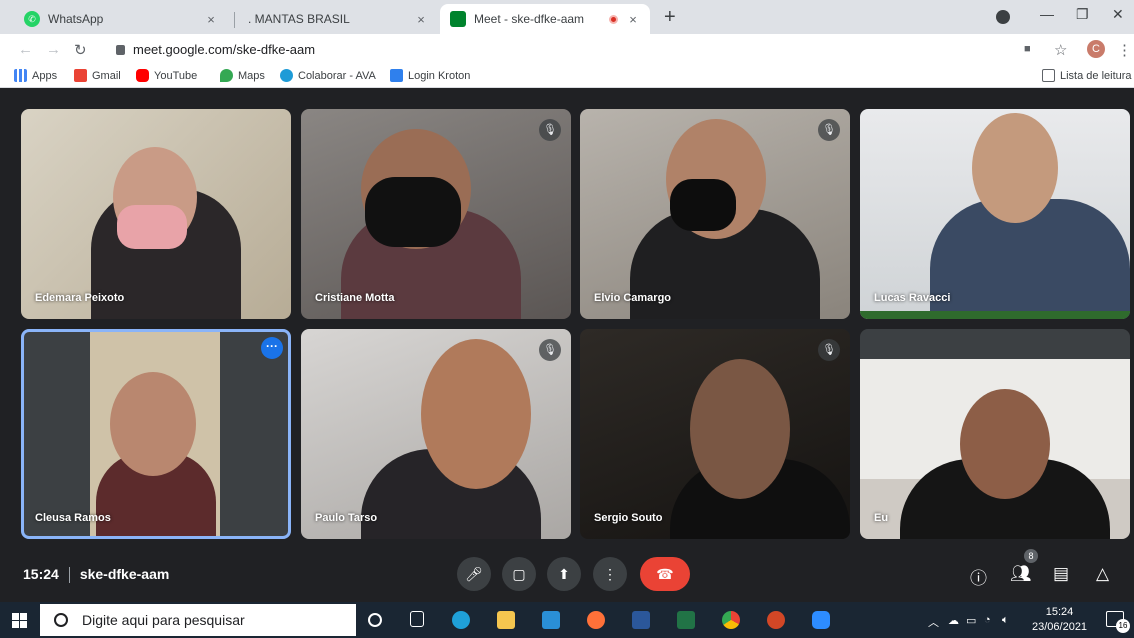 This screenshot has width=1134, height=638. Describe the element at coordinates (1060, 627) in the screenshot. I see `clock-date: 23/06/2021` at that location.